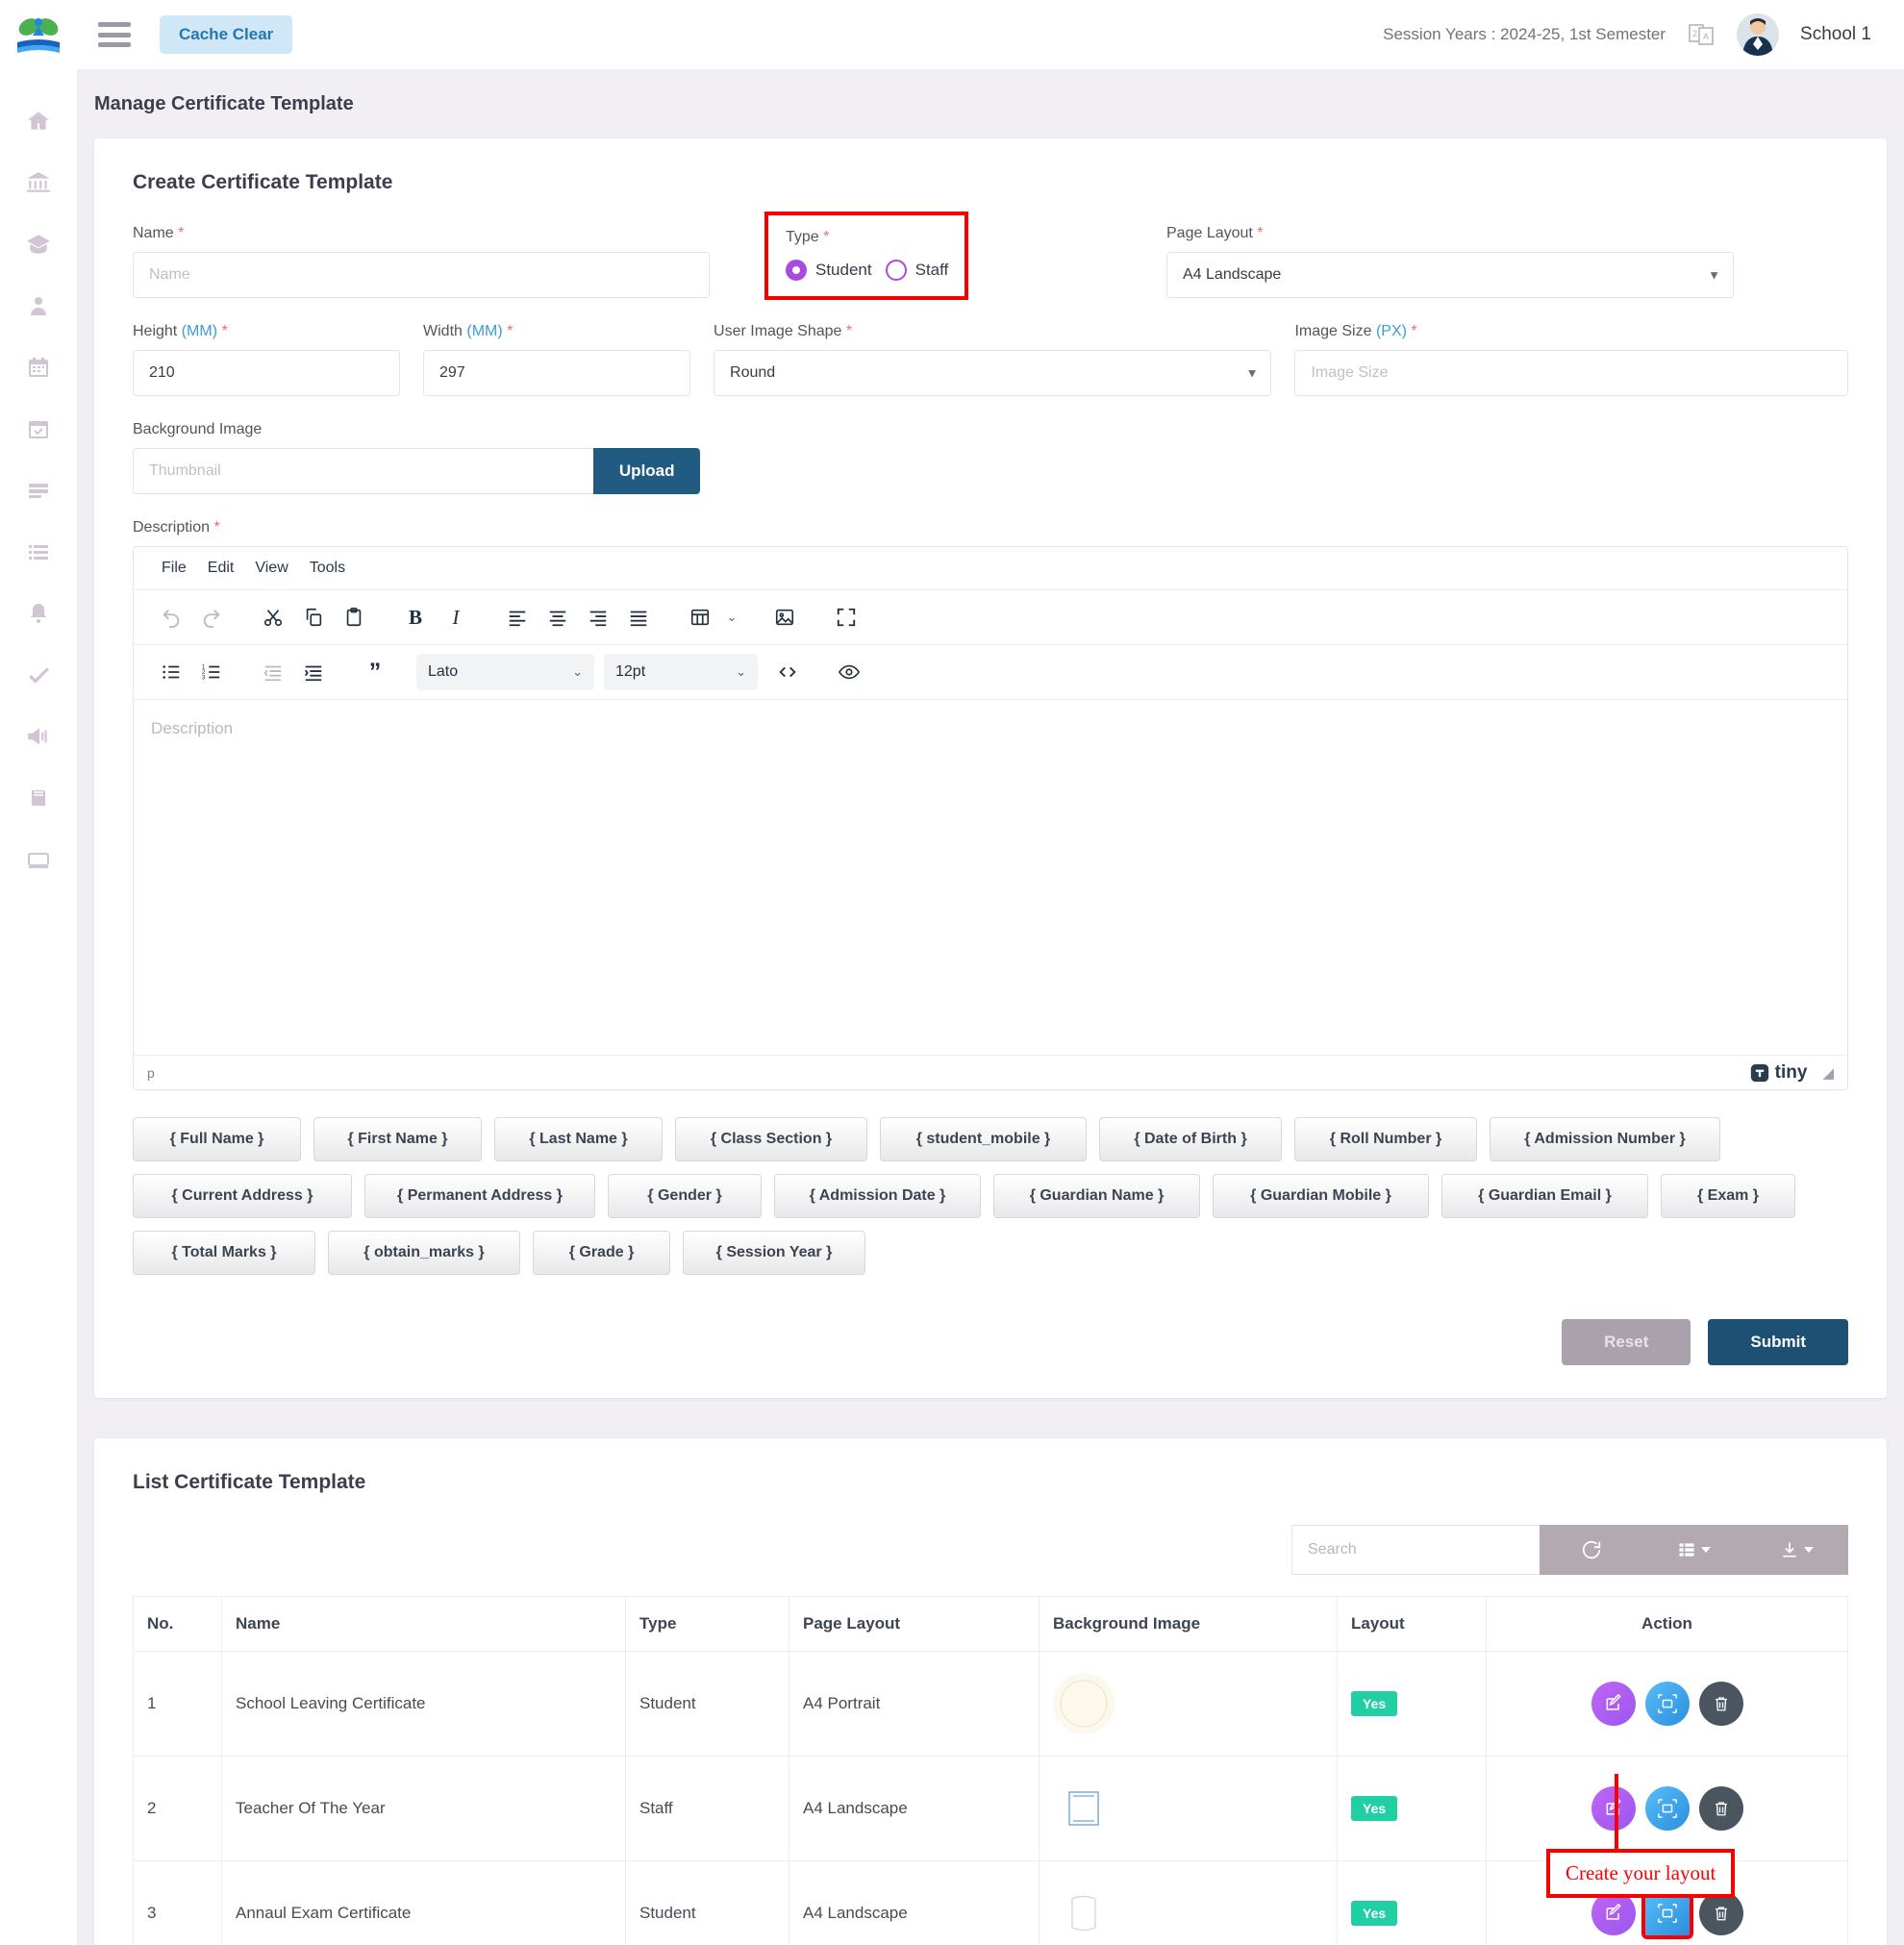 The width and height of the screenshot is (1904, 1945). Describe the element at coordinates (421, 275) in the screenshot. I see `name-input` at that location.